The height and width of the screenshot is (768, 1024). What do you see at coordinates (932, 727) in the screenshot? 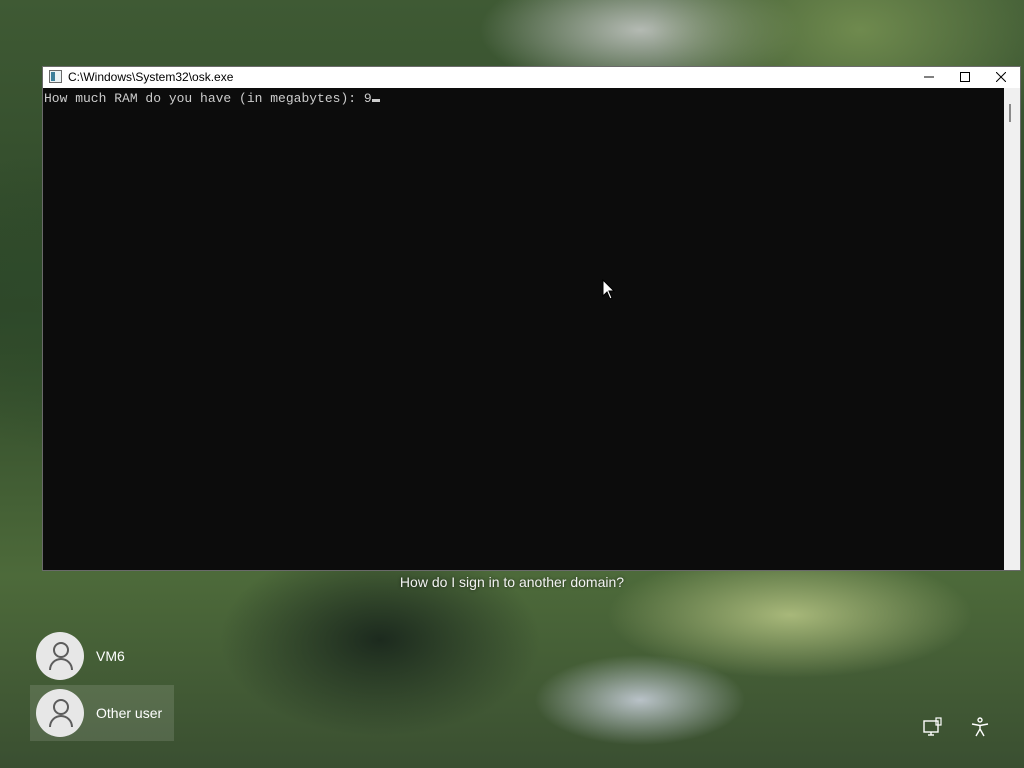
I see `network-icon` at bounding box center [932, 727].